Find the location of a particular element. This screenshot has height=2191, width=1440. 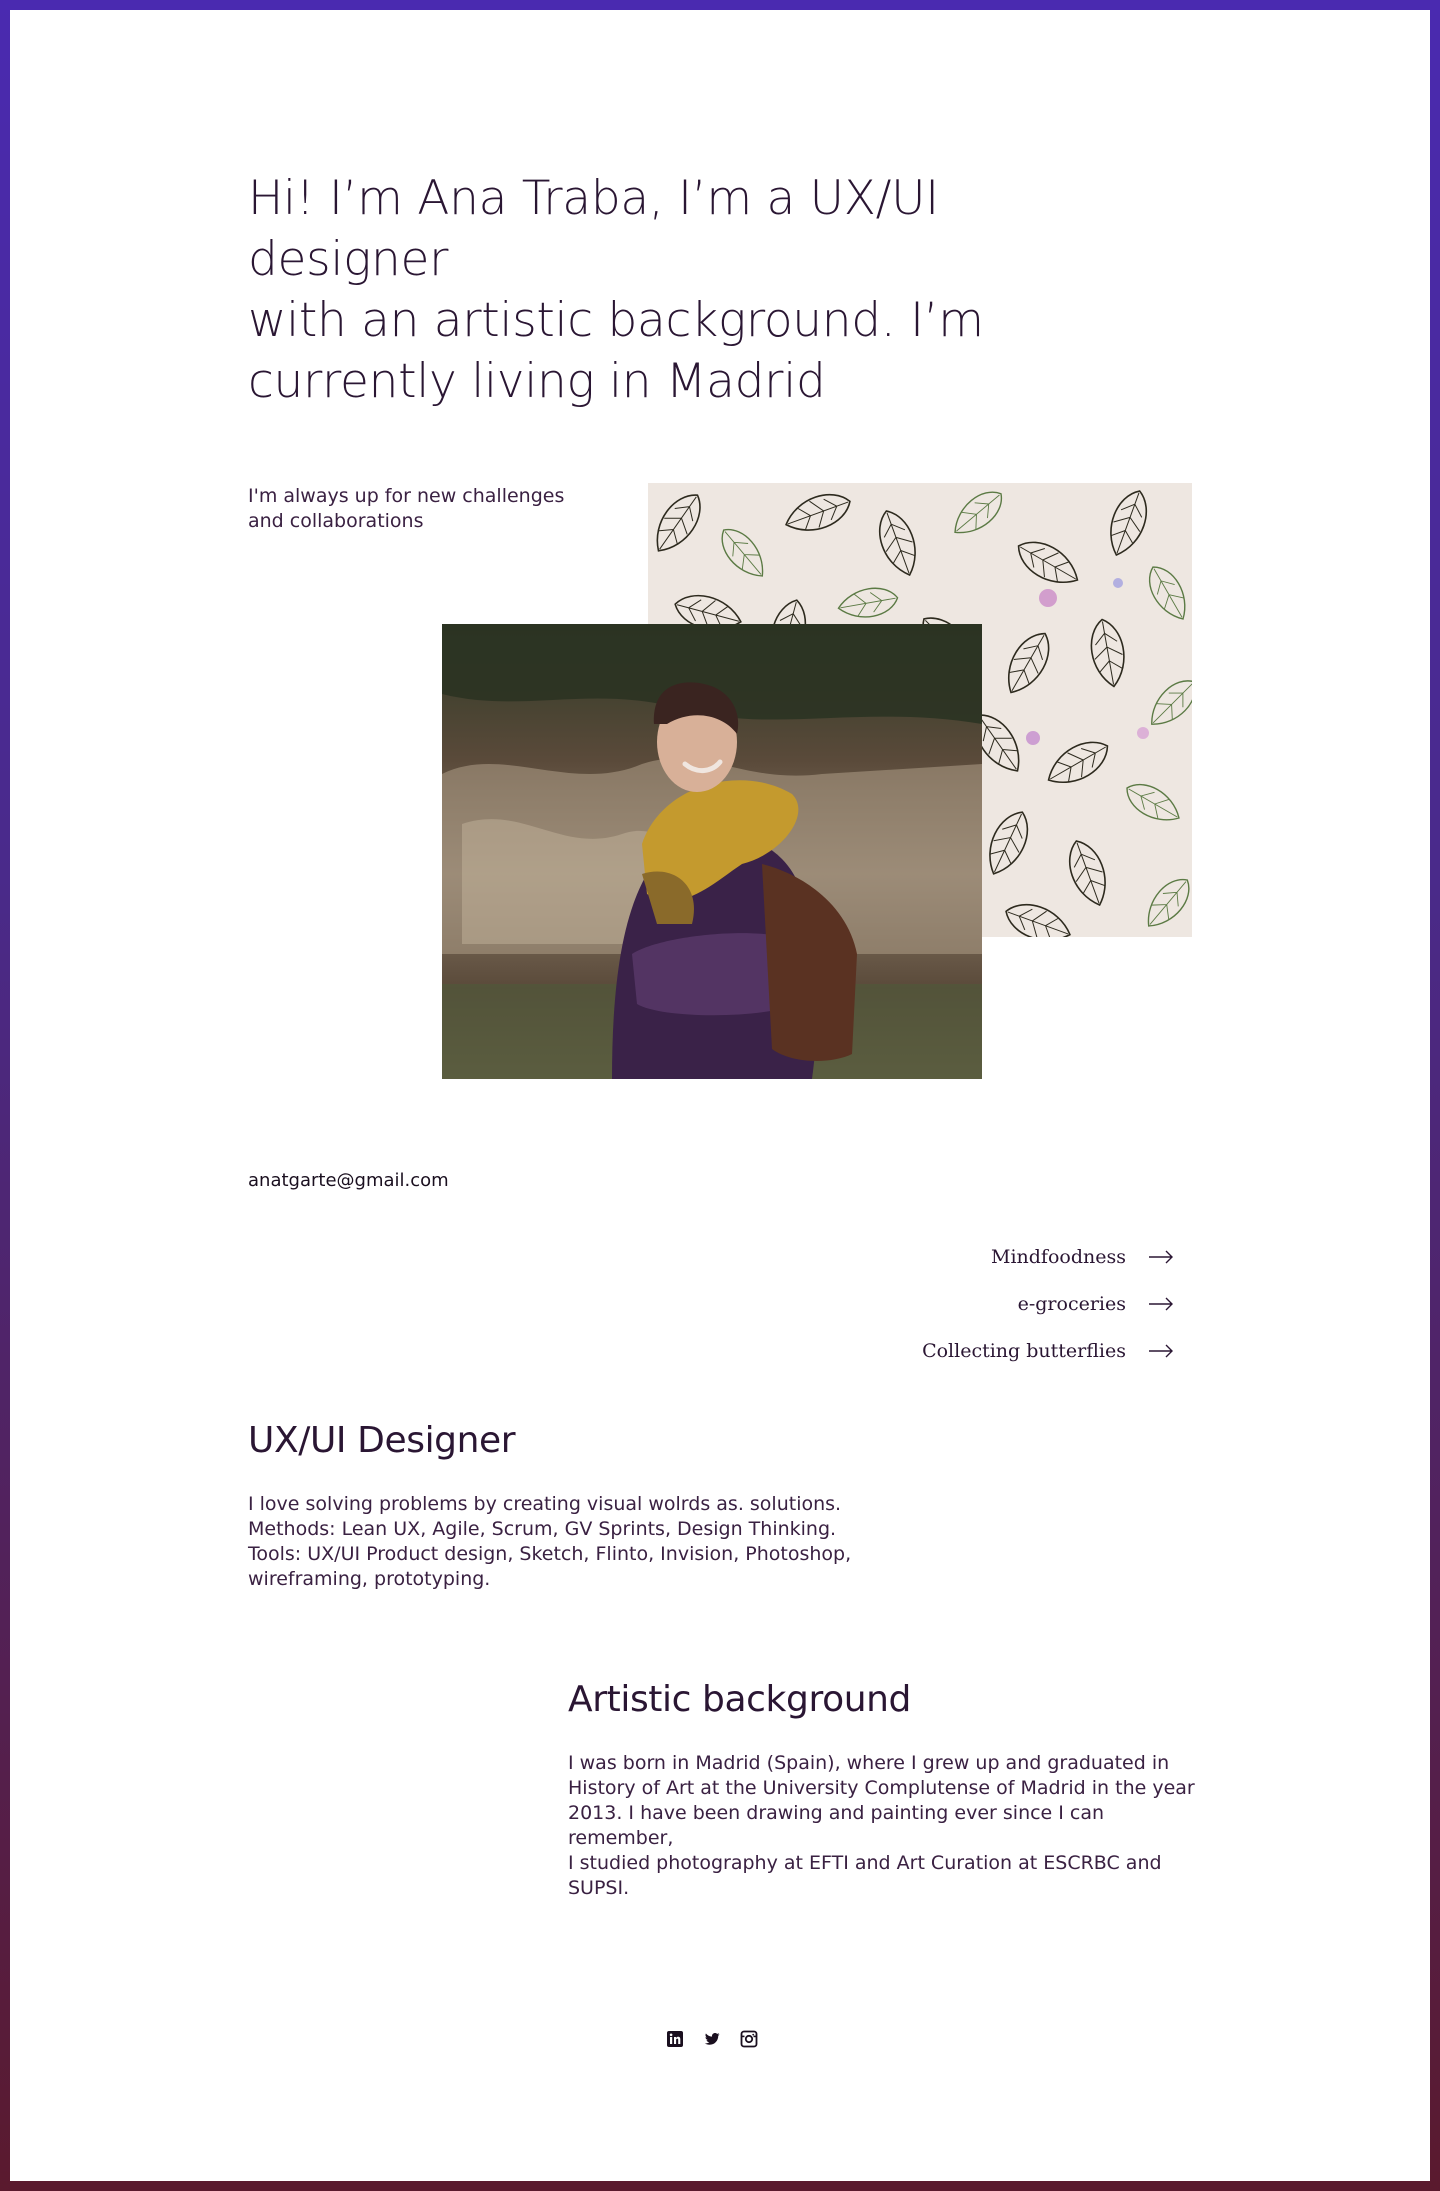

project-label: Mindfoodness is located at coordinates (1058, 1256).